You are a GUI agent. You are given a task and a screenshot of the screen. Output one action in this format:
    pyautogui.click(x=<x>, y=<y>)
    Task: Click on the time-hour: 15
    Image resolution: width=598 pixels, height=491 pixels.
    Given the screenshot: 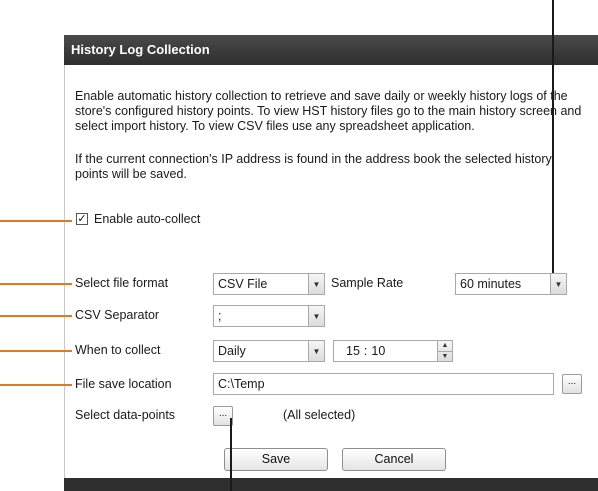 What is the action you would take?
    pyautogui.click(x=349, y=351)
    